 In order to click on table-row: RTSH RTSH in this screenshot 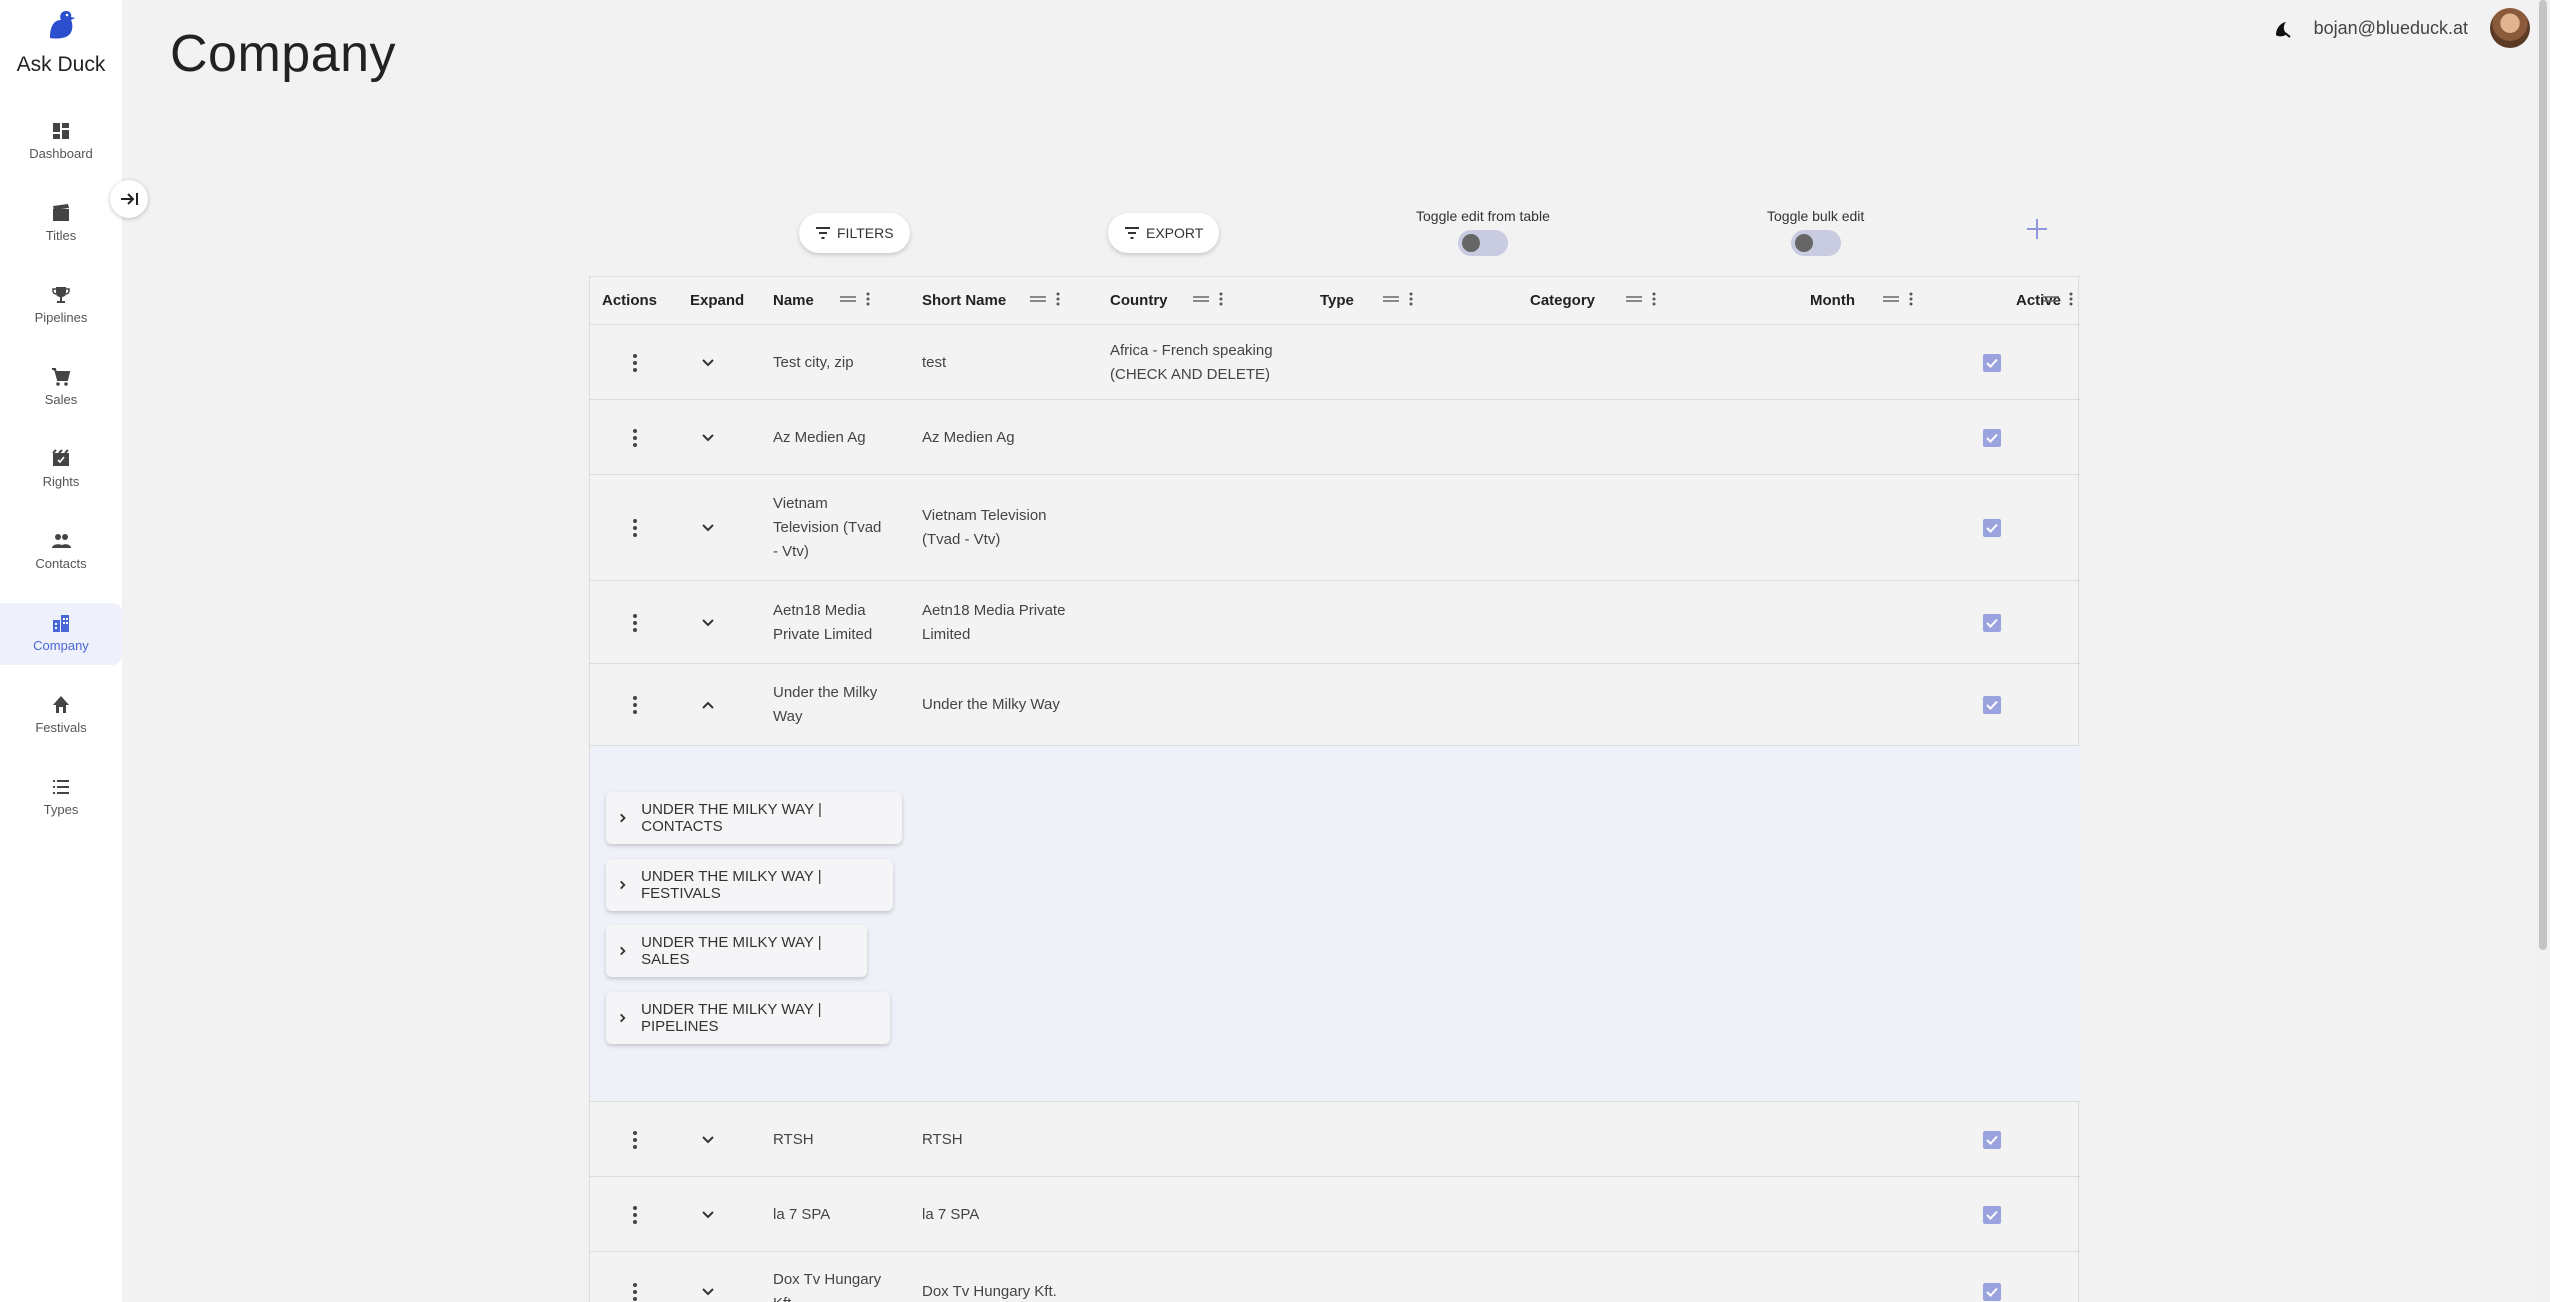, I will do `click(1335, 1139)`.